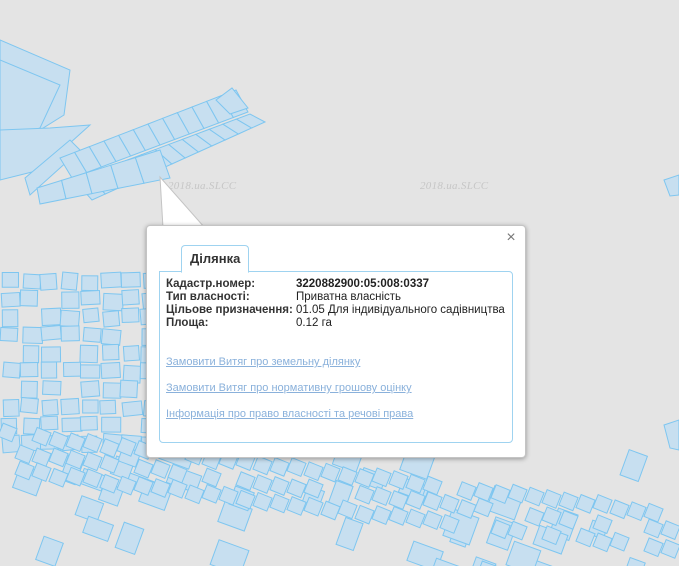 This screenshot has width=679, height=566. What do you see at coordinates (208, 297) in the screenshot?
I see `attr-label: Тип власності:` at bounding box center [208, 297].